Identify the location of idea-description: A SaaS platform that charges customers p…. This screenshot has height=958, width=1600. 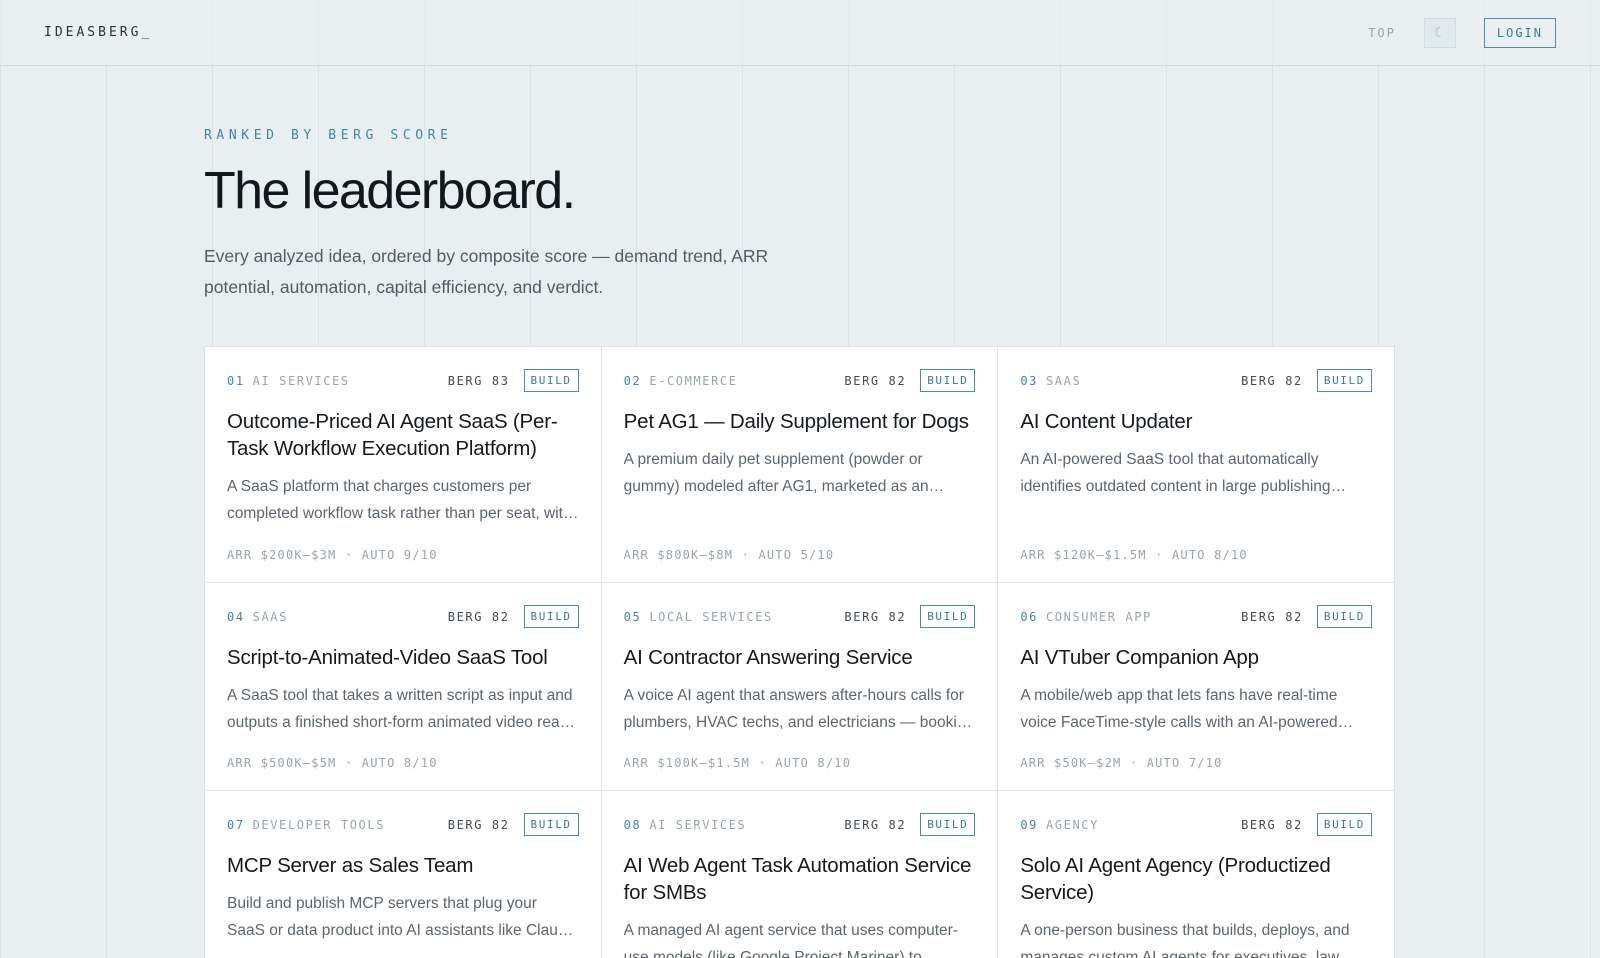
(399, 500).